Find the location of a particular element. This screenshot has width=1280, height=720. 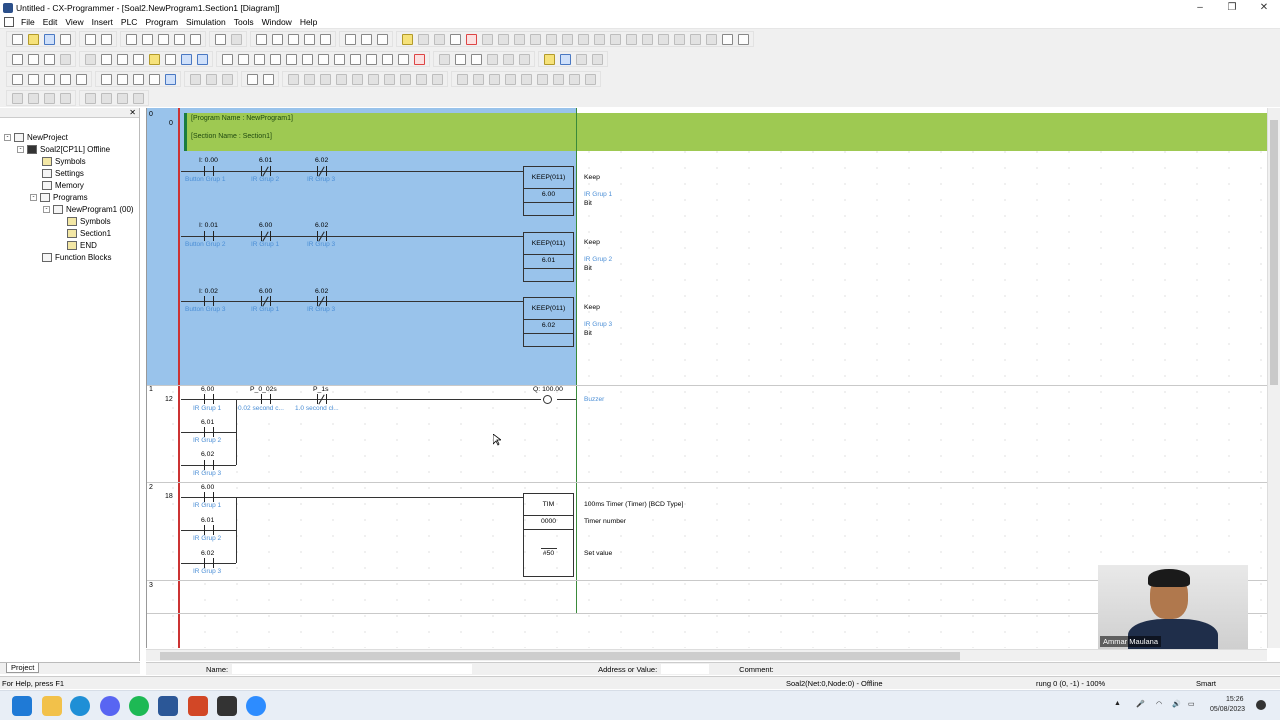

transfer-from-plc-icon is located at coordinates (567, 39).